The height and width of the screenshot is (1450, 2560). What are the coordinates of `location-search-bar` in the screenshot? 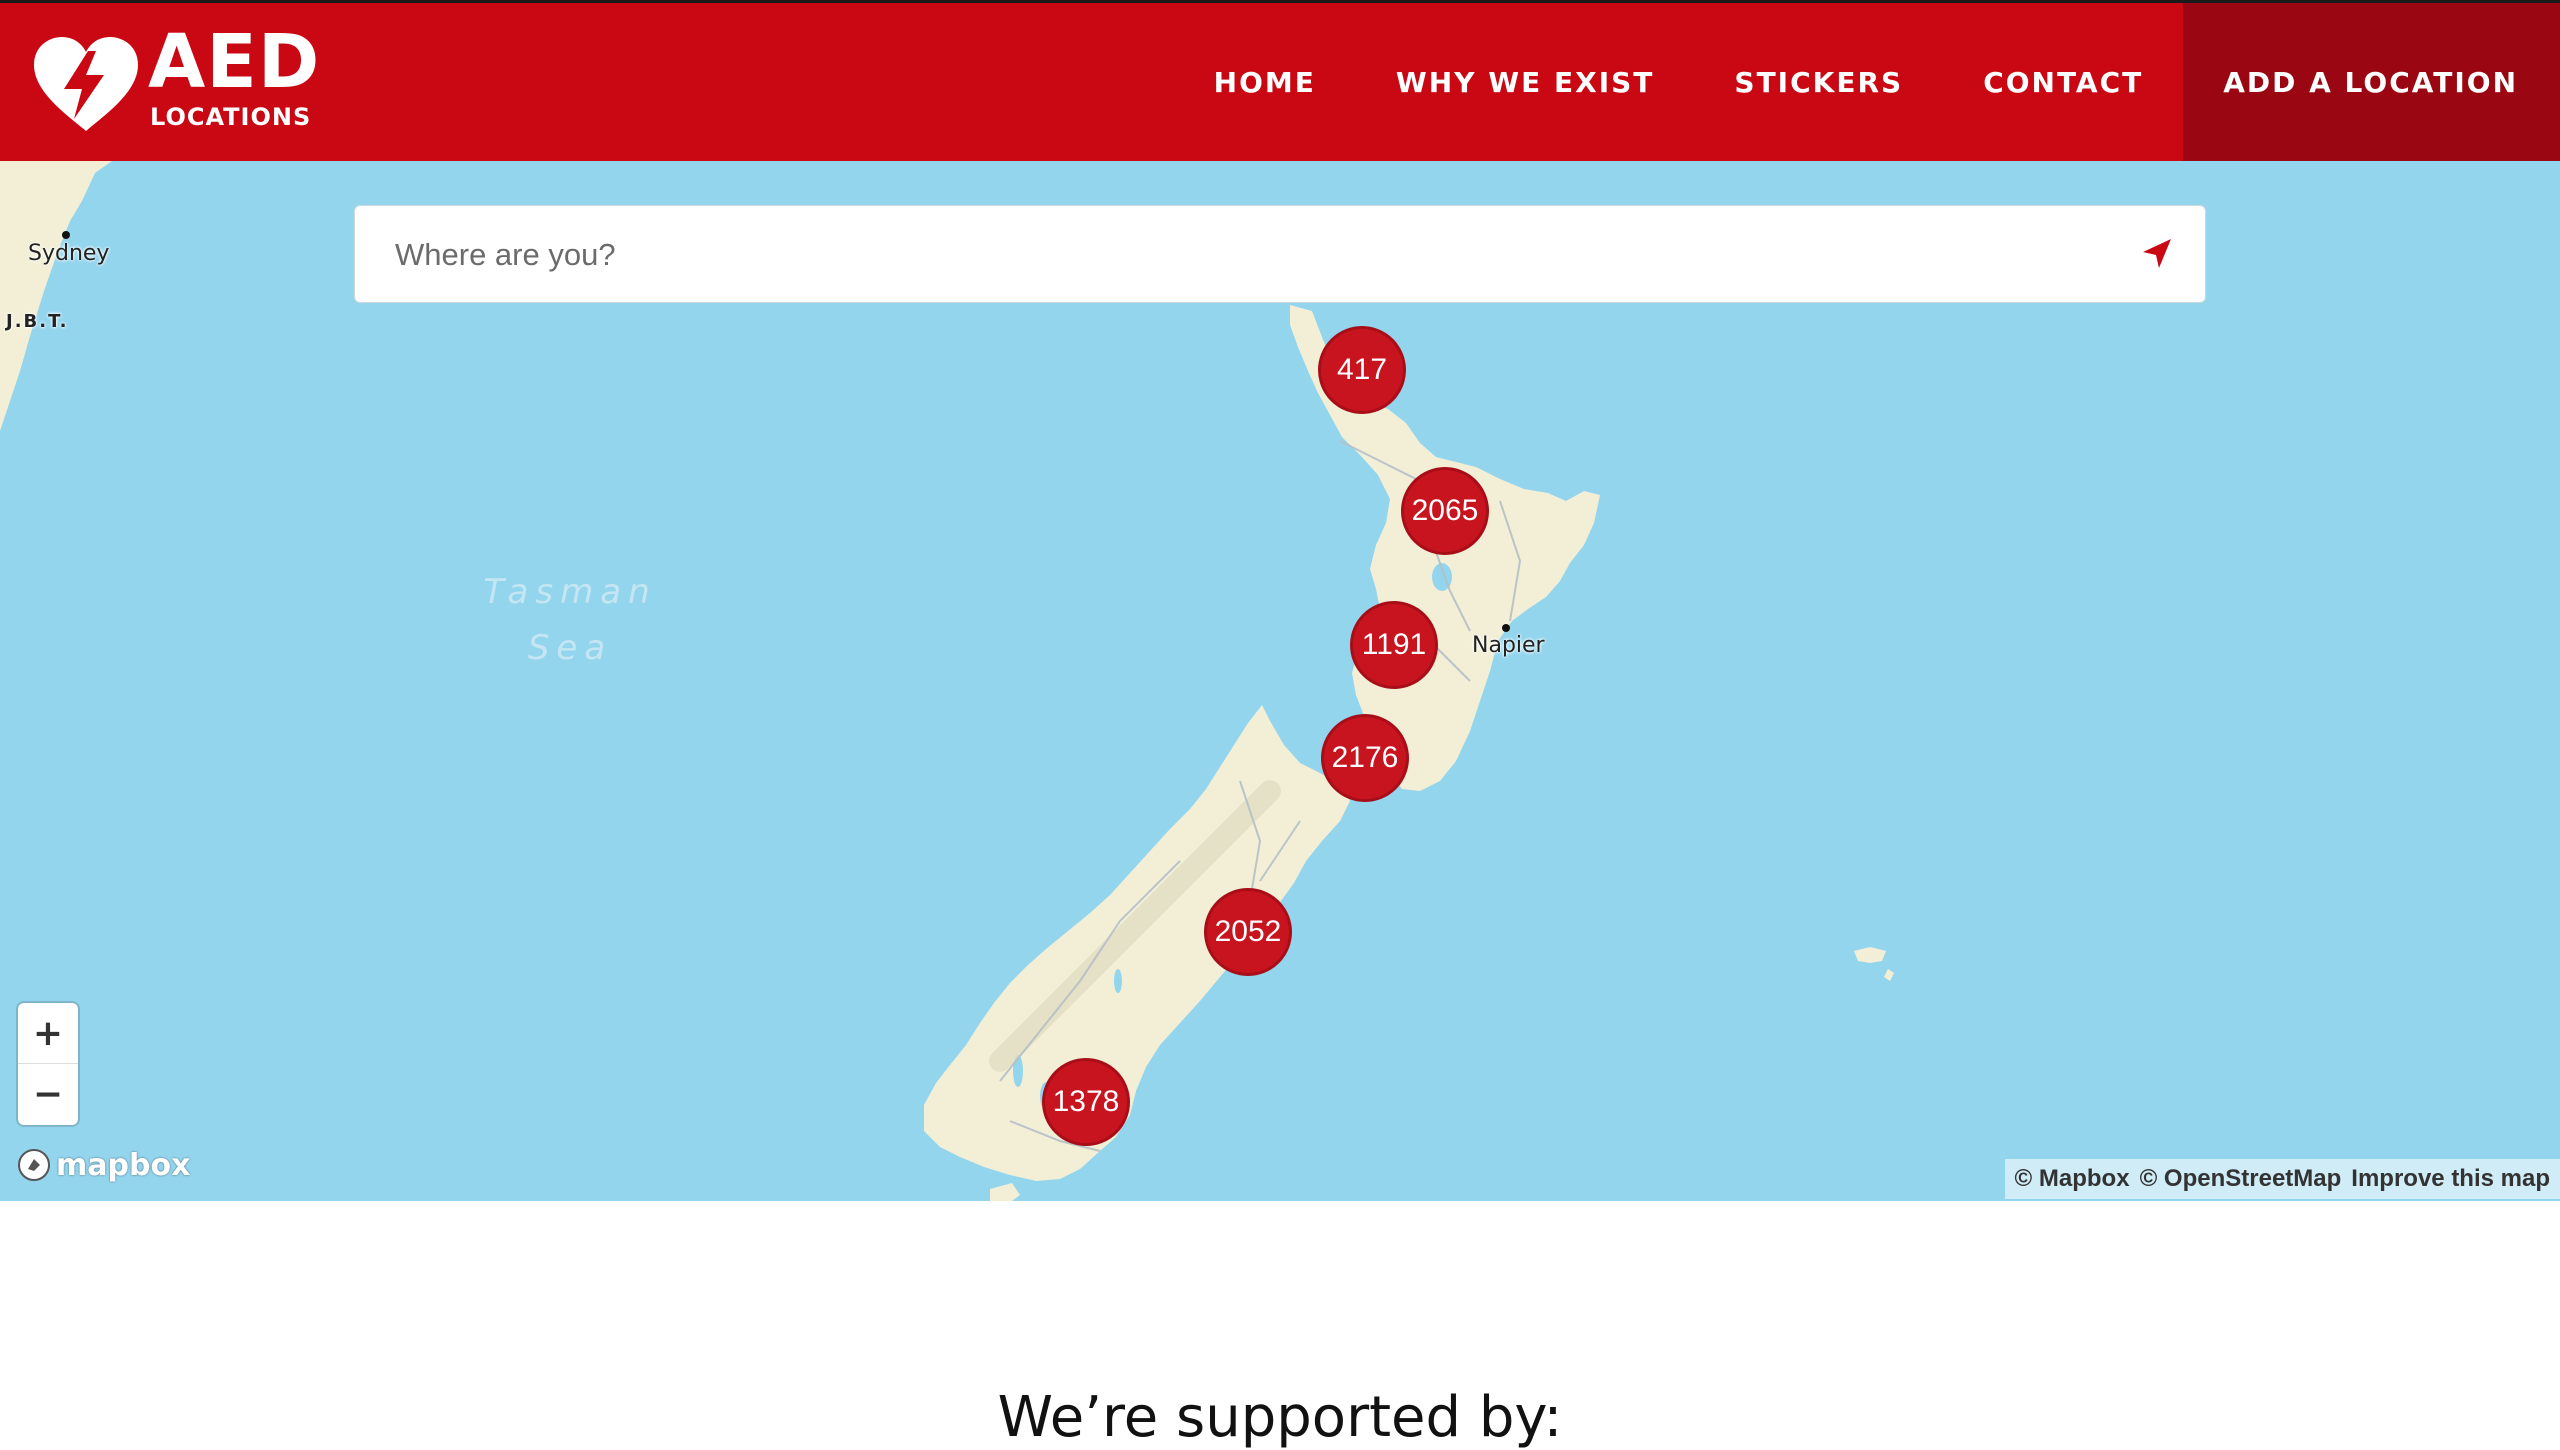 It's located at (1280, 254).